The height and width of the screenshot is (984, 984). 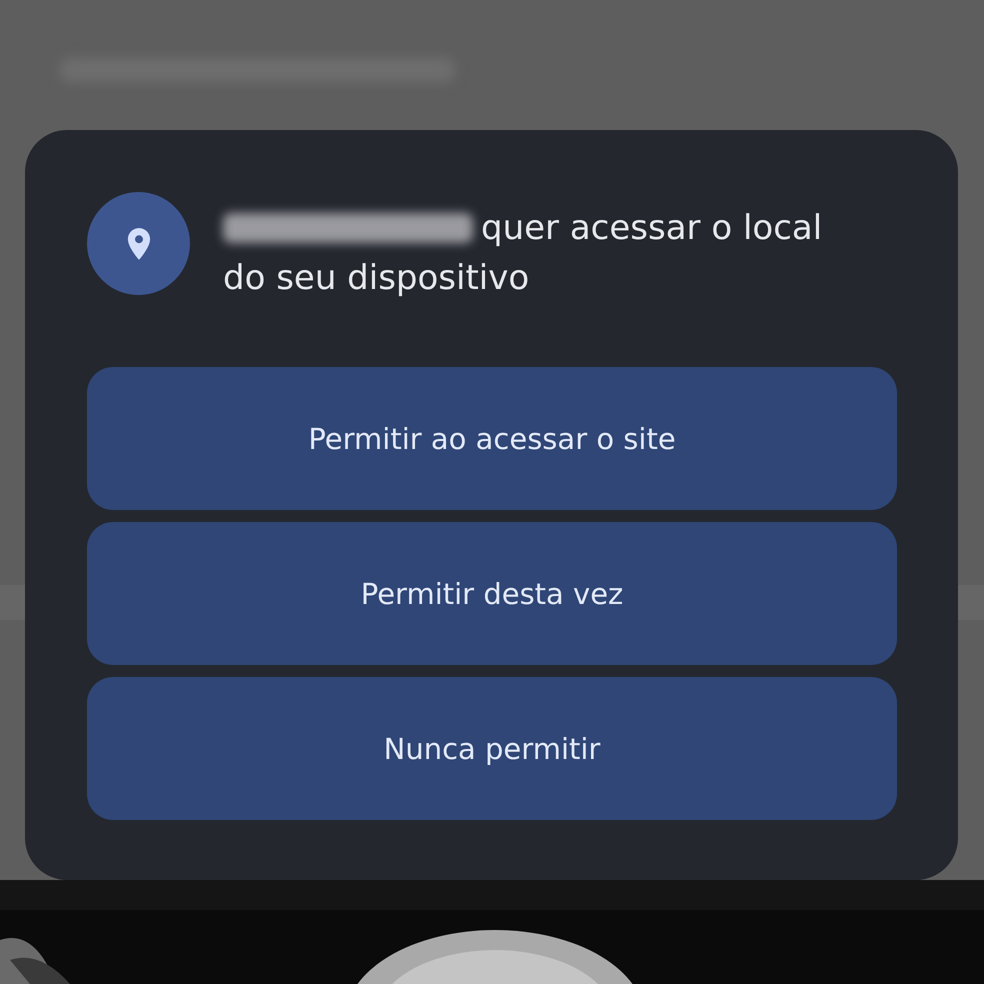 What do you see at coordinates (492, 593) in the screenshot?
I see `permission-button: Permitir desta vez` at bounding box center [492, 593].